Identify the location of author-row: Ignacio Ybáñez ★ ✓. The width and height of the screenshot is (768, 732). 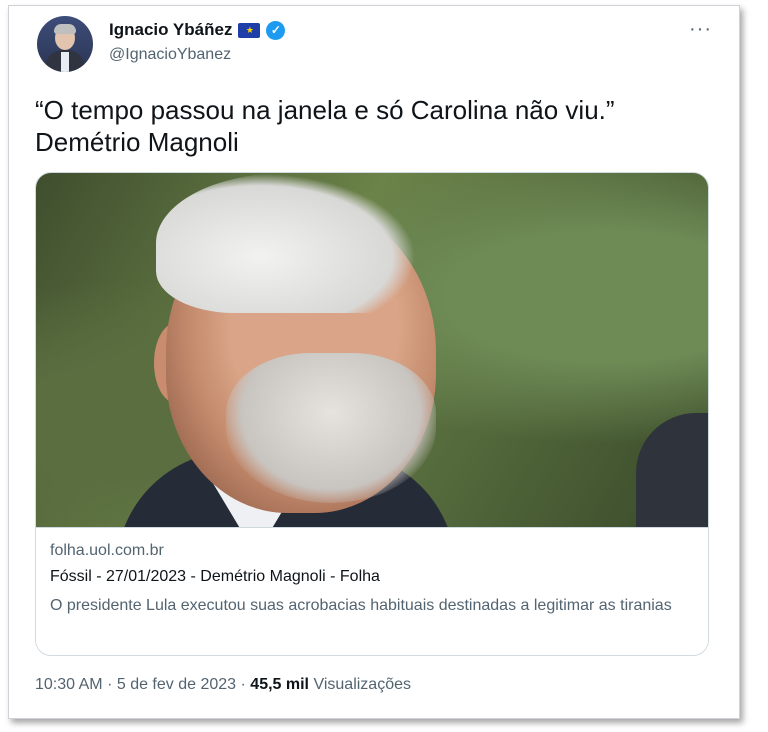
(197, 30).